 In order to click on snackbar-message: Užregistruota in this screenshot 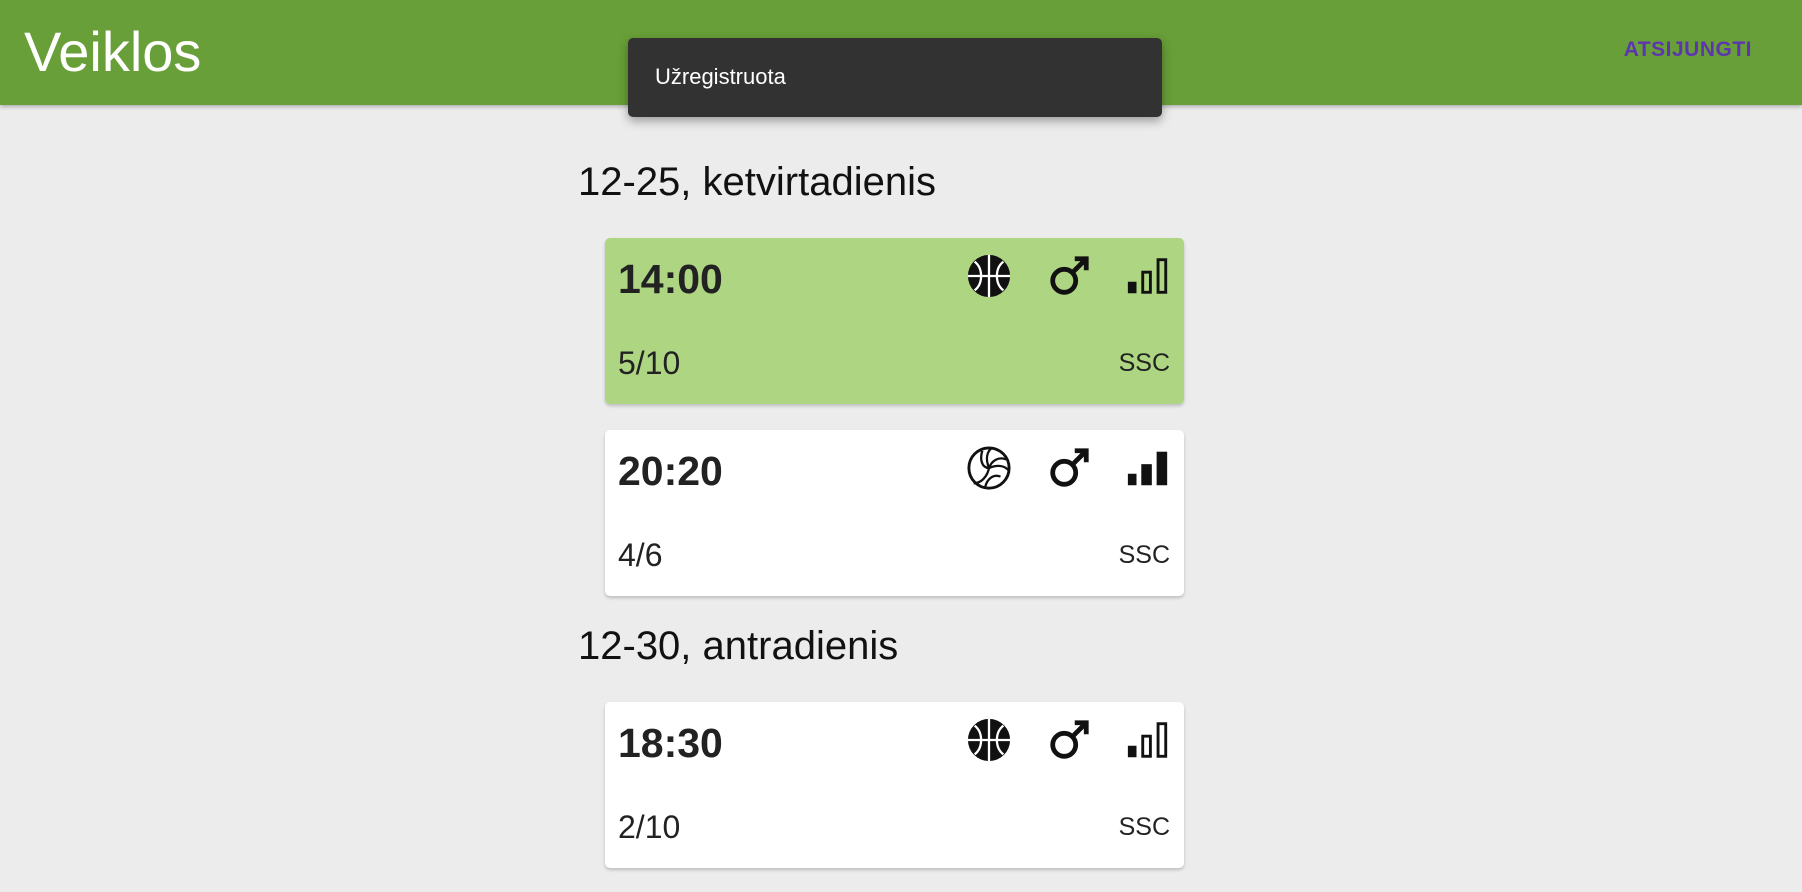, I will do `click(720, 76)`.